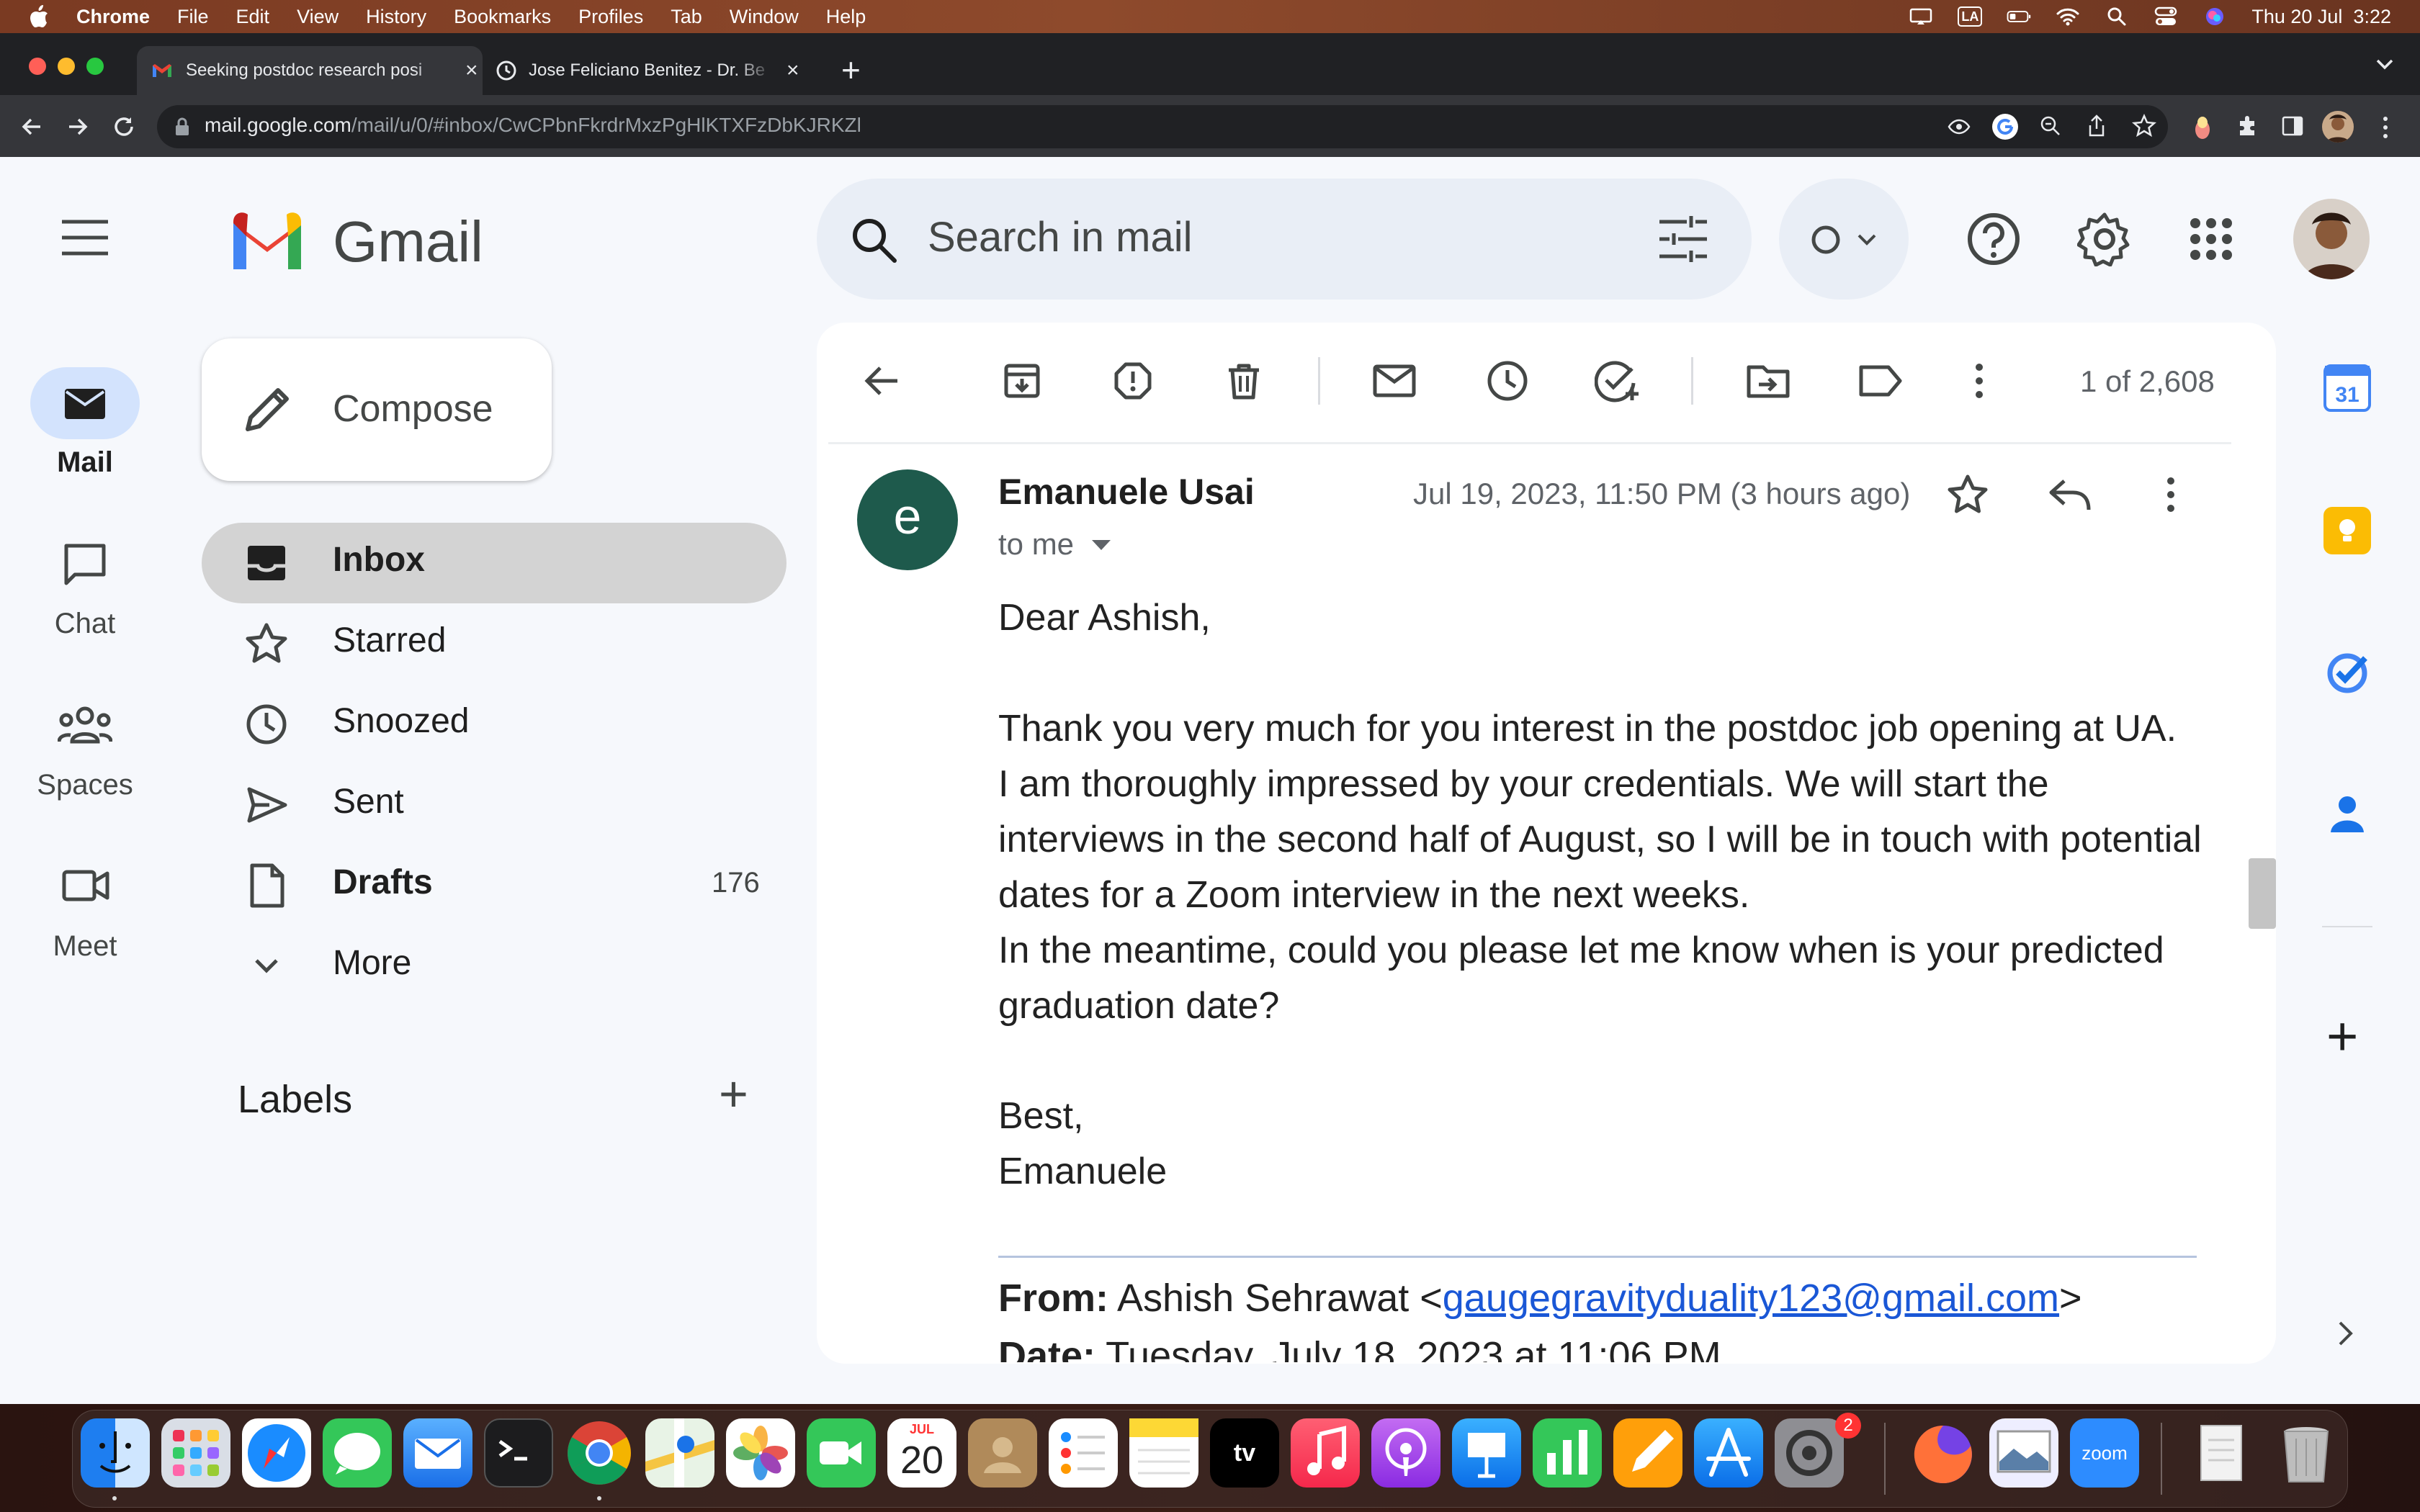  Describe the element at coordinates (2117, 16) in the screenshot. I see `spotlight-search-icon` at that location.